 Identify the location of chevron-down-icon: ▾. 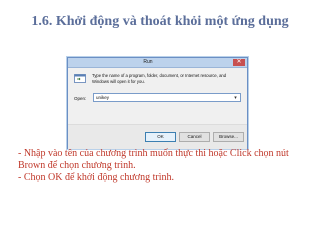
(235, 97).